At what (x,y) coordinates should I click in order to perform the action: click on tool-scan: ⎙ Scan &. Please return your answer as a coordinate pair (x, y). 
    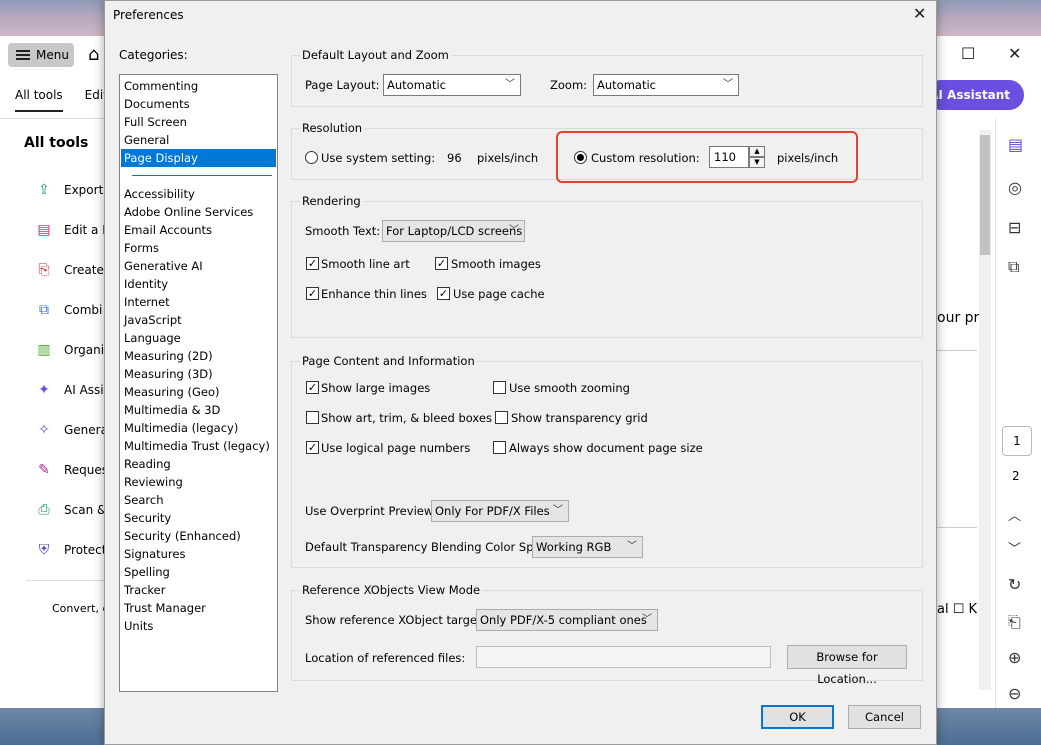
    Looking at the image, I should click on (71, 510).